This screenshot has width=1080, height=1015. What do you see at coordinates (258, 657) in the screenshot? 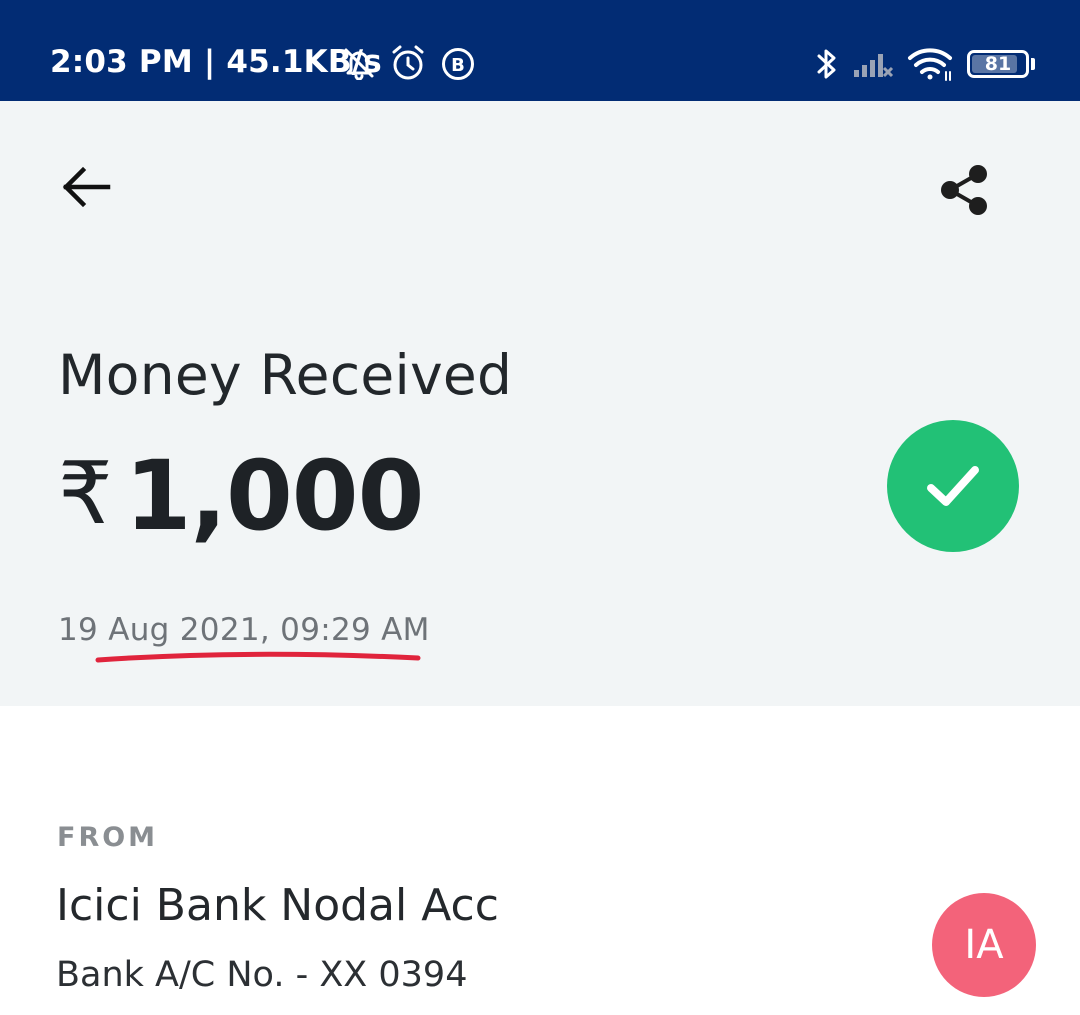
I see `highlight-underline` at bounding box center [258, 657].